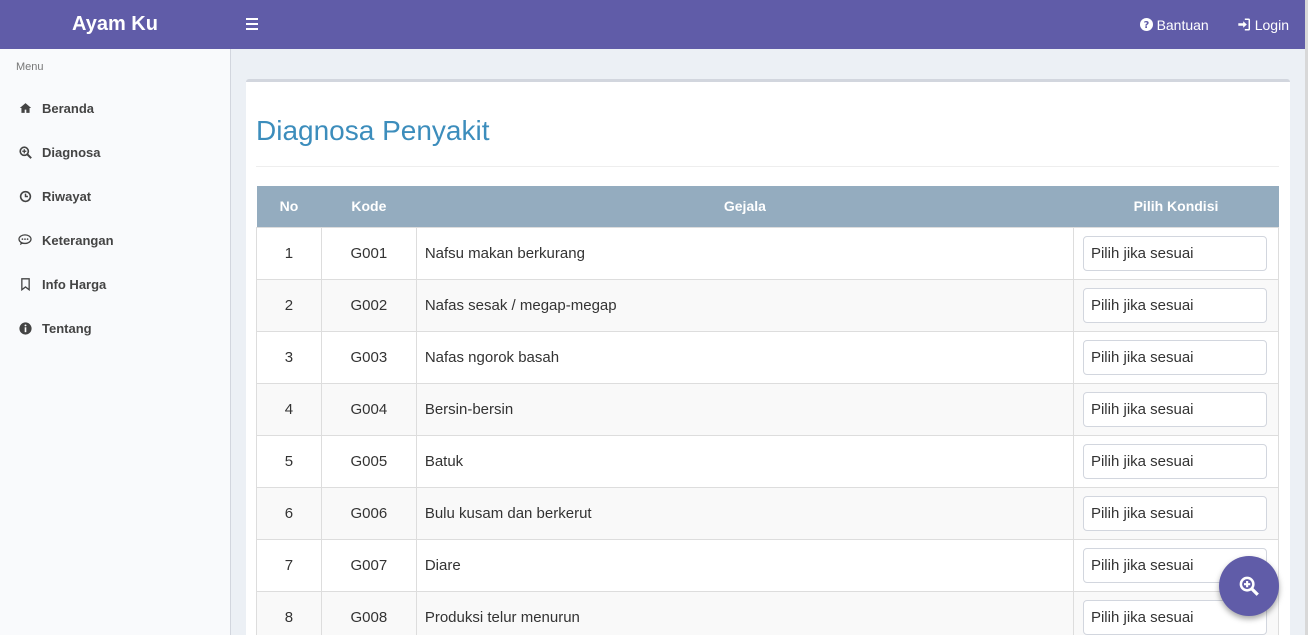 This screenshot has height=635, width=1308. I want to click on sign-in-icon, so click(1244, 24).